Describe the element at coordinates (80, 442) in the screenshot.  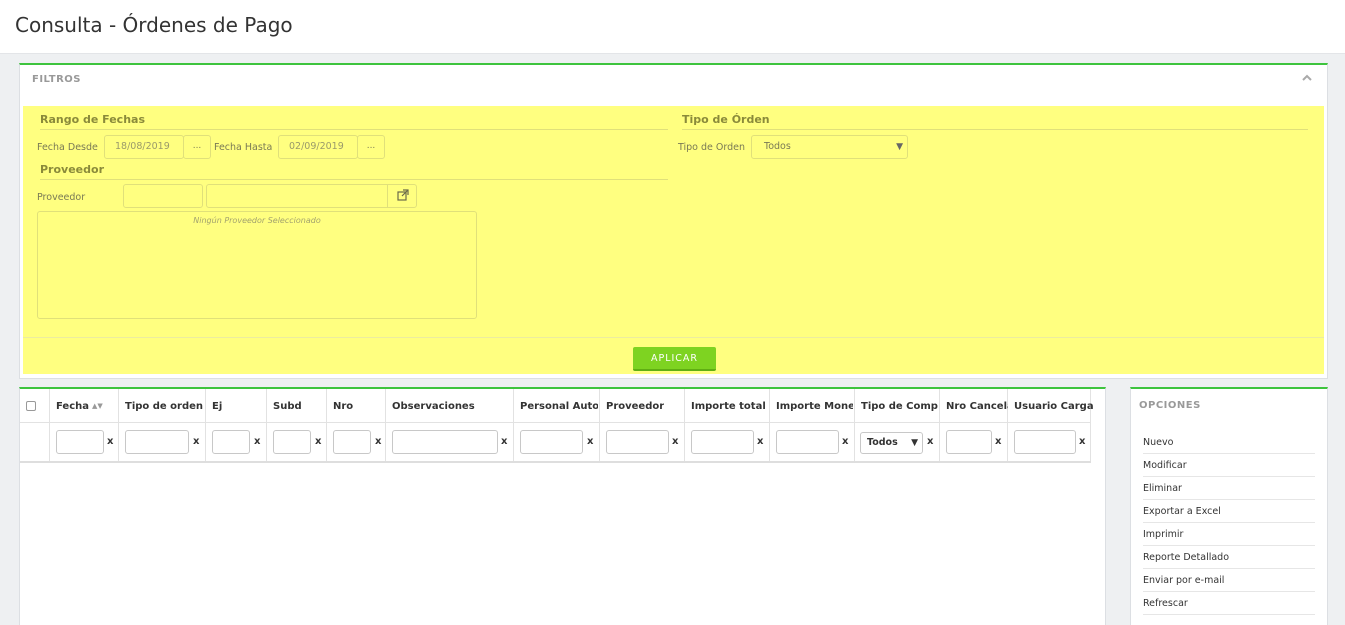
I see `filter-input-fecha` at that location.